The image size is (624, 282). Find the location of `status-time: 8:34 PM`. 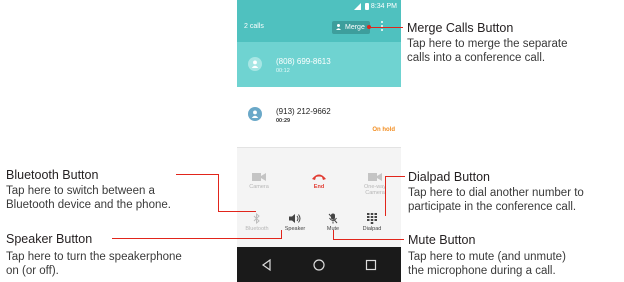

status-time: 8:34 PM is located at coordinates (383, 6).